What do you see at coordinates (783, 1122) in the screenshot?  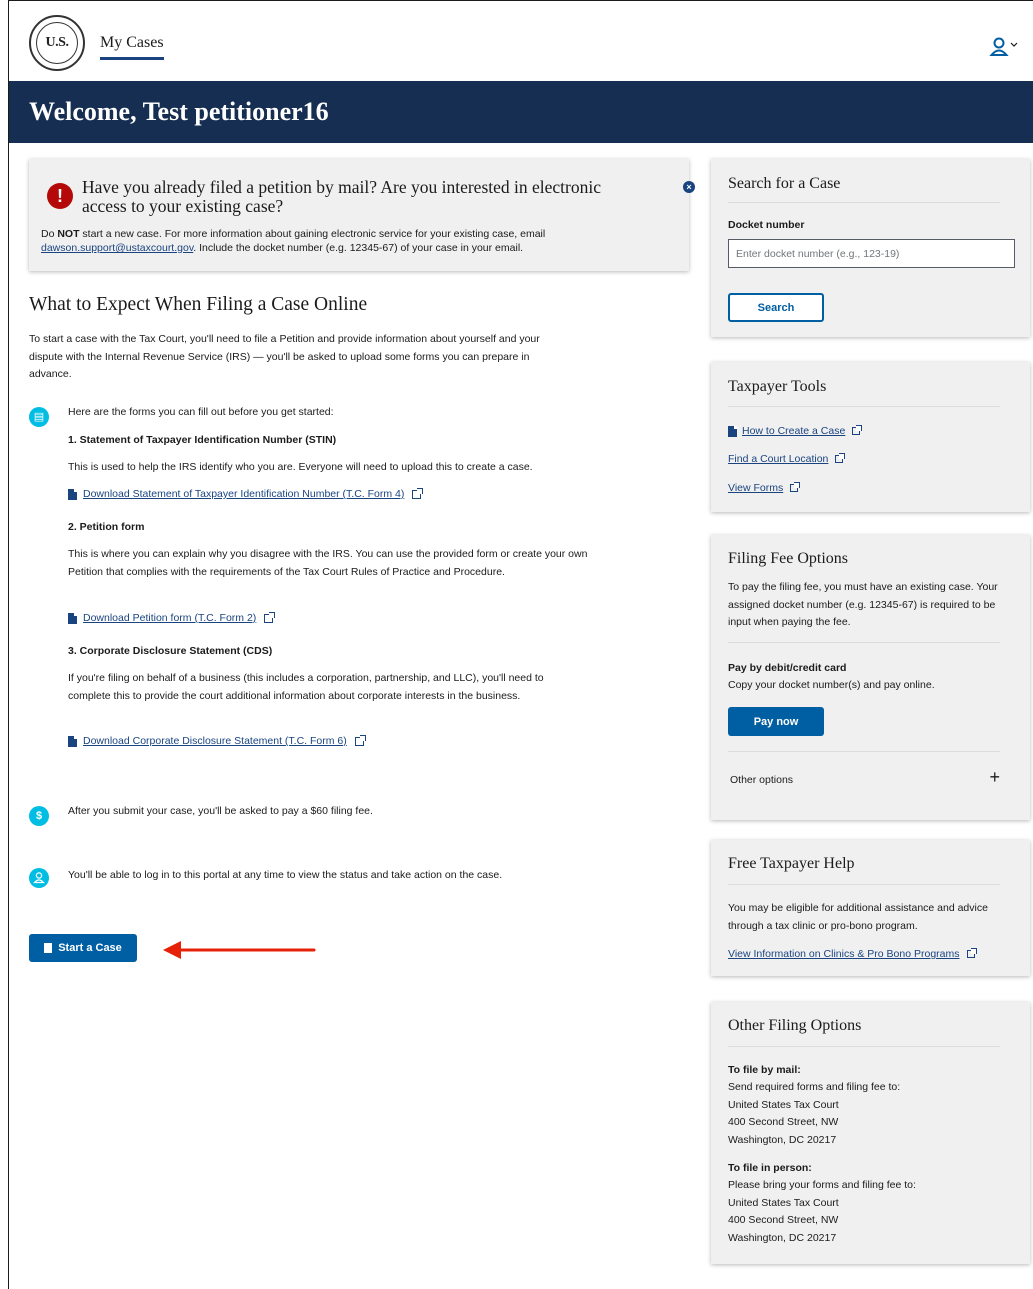 I see `mail-line: 400 Second Street, NW` at bounding box center [783, 1122].